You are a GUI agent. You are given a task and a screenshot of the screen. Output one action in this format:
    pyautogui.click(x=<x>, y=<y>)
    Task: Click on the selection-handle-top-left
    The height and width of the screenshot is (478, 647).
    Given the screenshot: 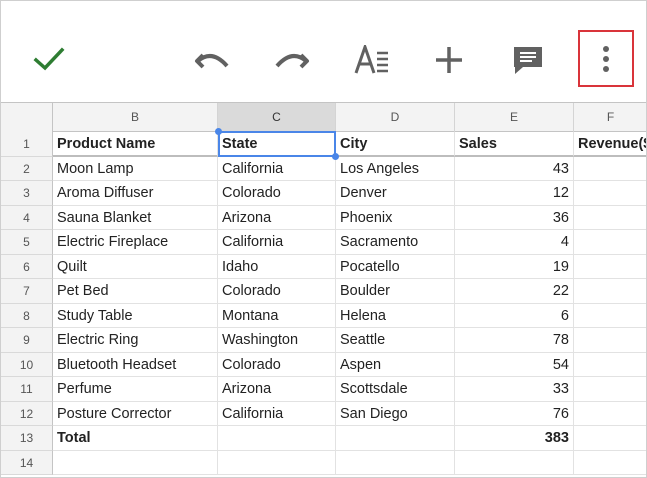 What is the action you would take?
    pyautogui.click(x=218, y=131)
    